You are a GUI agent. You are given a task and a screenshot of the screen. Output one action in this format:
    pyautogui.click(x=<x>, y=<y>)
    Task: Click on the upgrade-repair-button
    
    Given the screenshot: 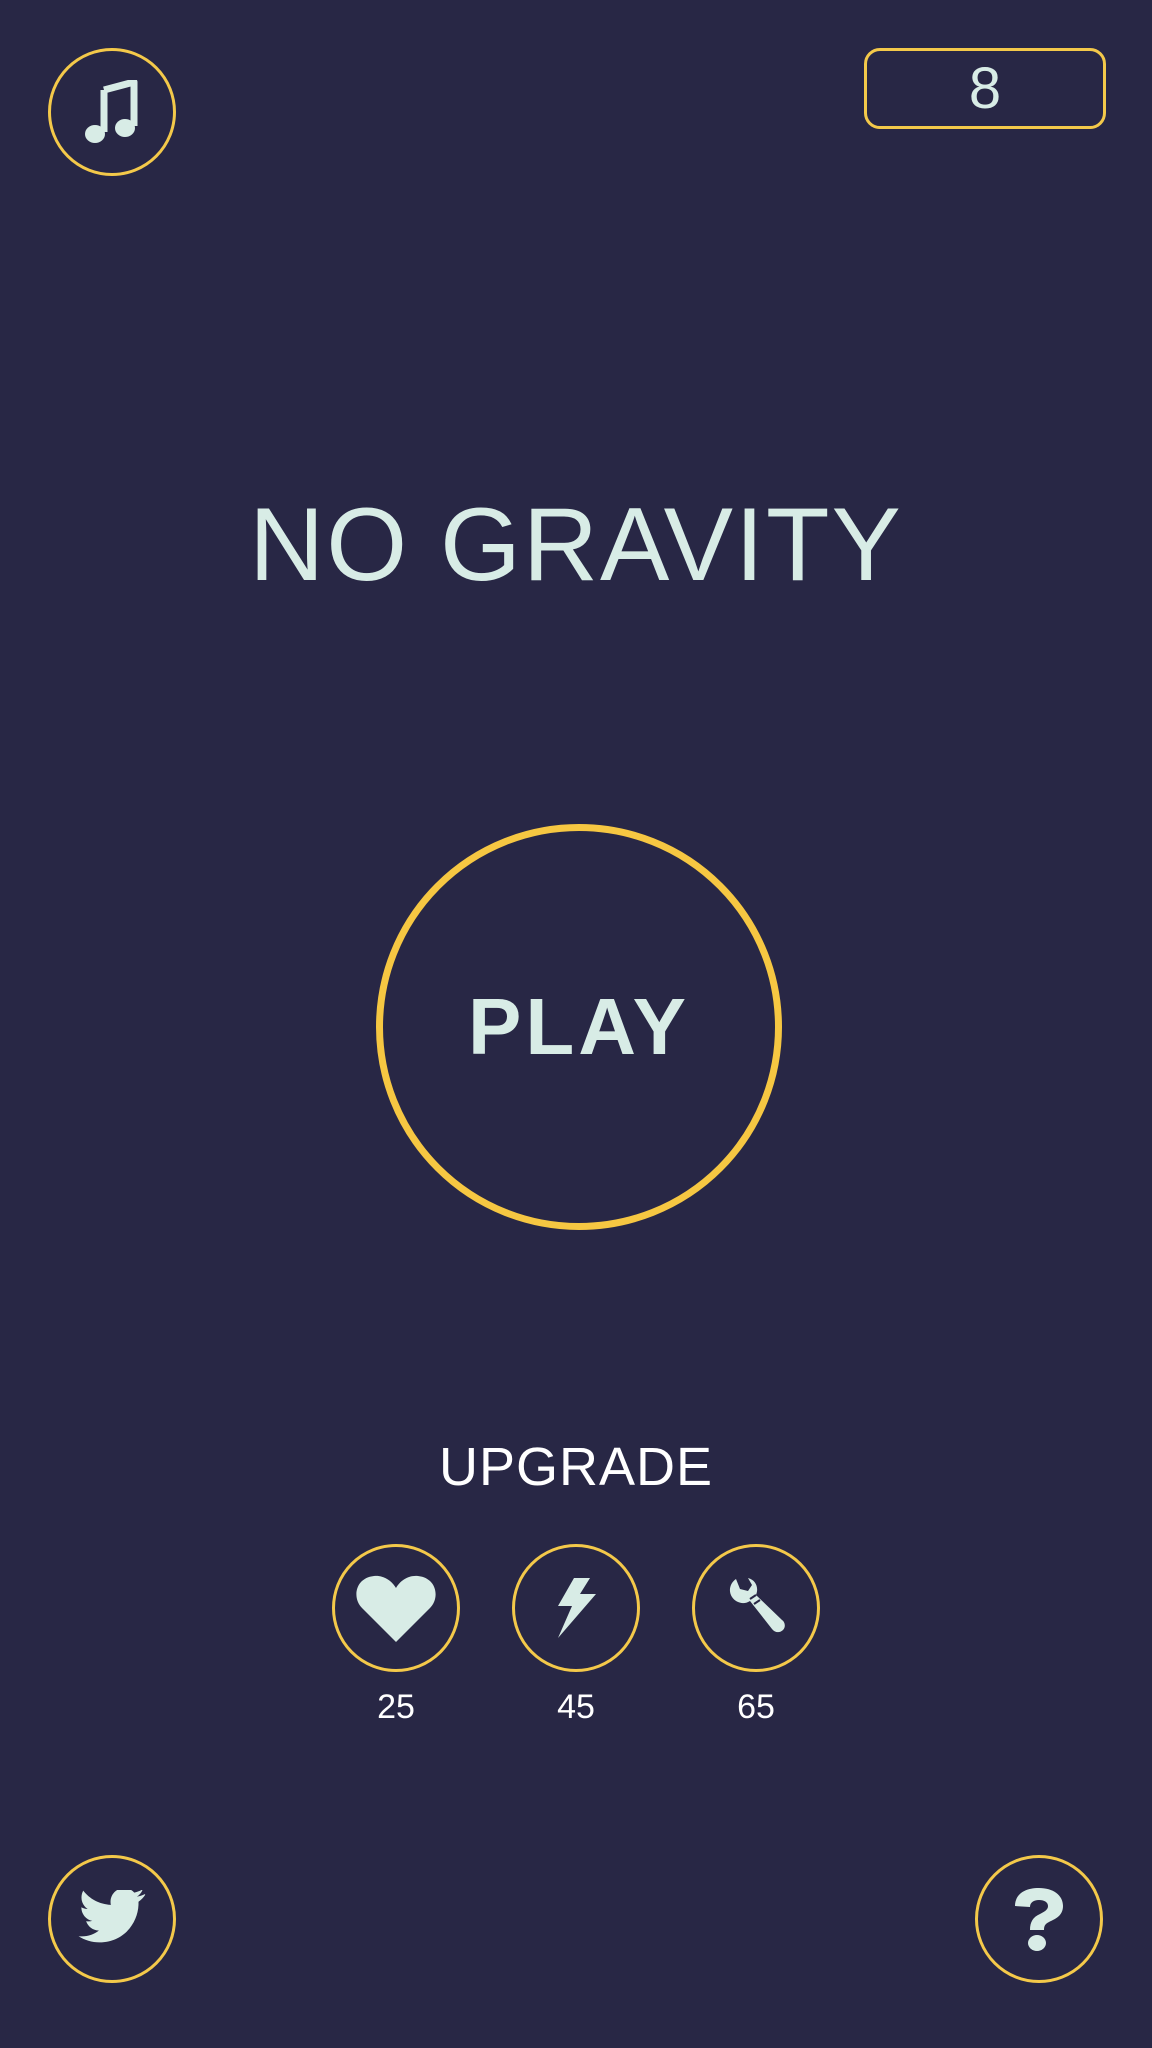 What is the action you would take?
    pyautogui.click(x=756, y=1608)
    